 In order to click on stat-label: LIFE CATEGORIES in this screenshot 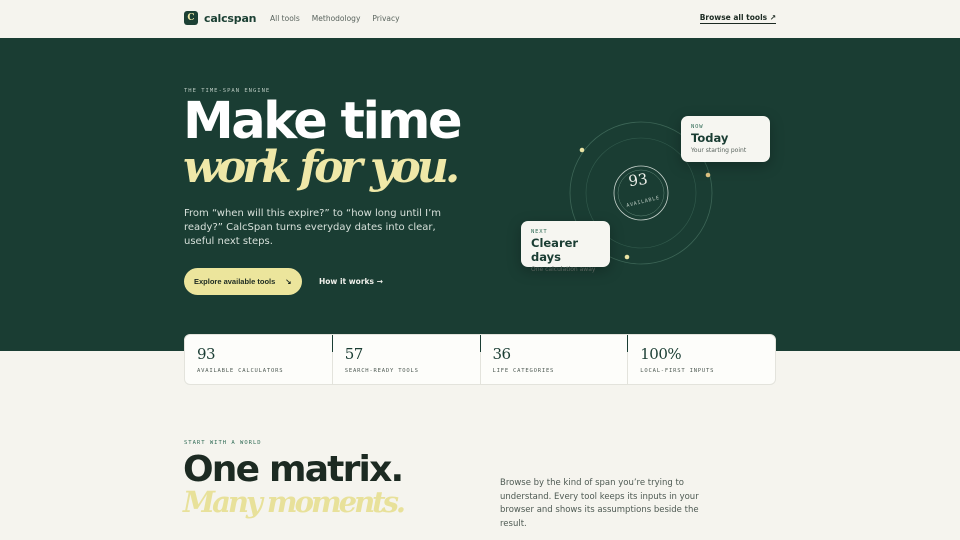, I will do `click(523, 371)`.